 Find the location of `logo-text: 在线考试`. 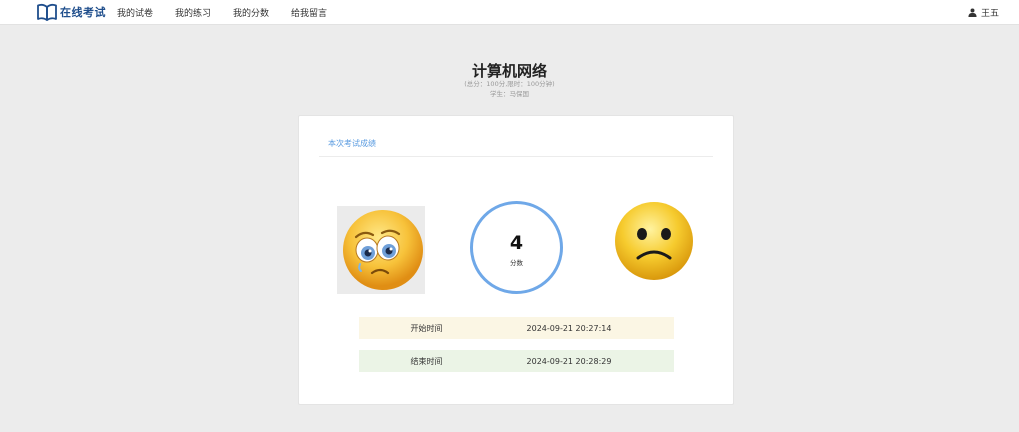

logo-text: 在线考试 is located at coordinates (83, 12).